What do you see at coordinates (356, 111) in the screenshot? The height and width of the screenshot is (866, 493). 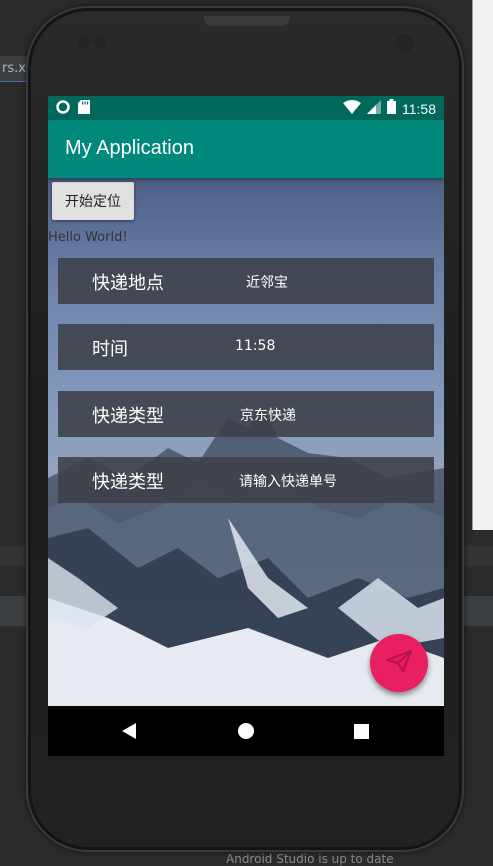 I see `svg-text: x` at bounding box center [356, 111].